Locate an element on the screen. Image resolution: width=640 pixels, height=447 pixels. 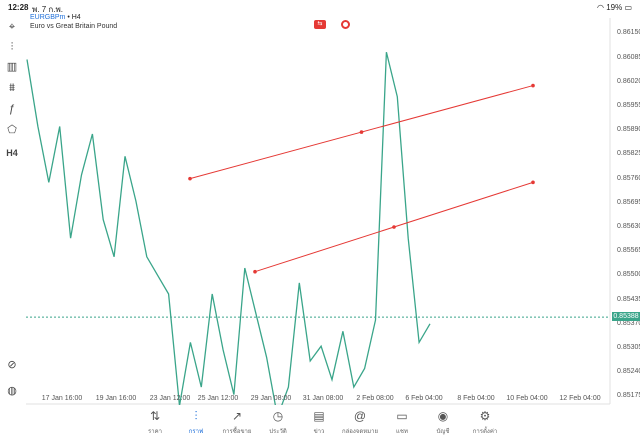
price-tick-label: 0.85240 is located at coordinates (628, 372).